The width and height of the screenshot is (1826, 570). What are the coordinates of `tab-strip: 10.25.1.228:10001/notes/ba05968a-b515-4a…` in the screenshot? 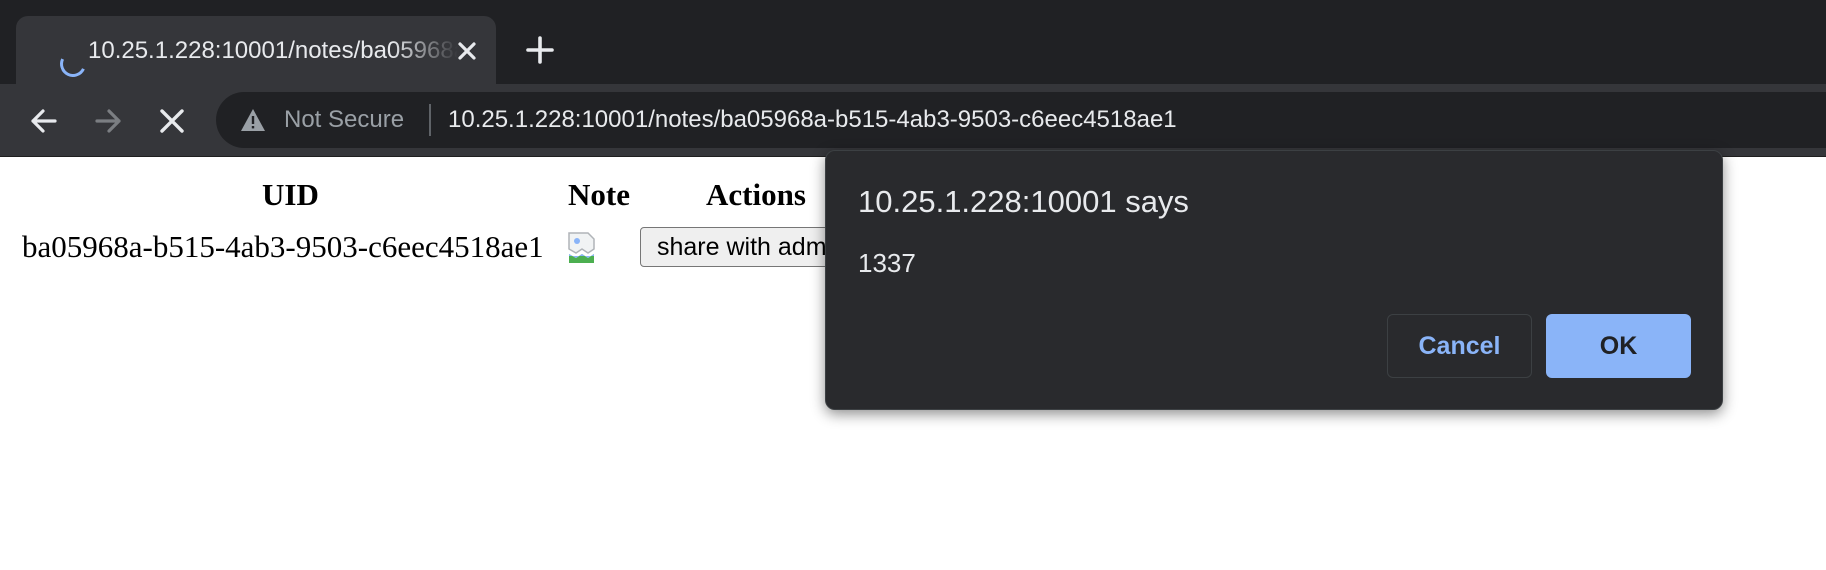 It's located at (913, 42).